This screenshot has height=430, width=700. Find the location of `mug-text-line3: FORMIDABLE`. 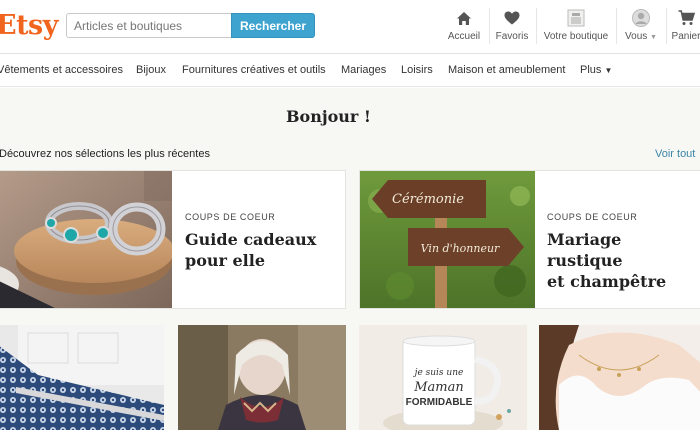

mug-text-line3: FORMIDABLE is located at coordinates (439, 402).